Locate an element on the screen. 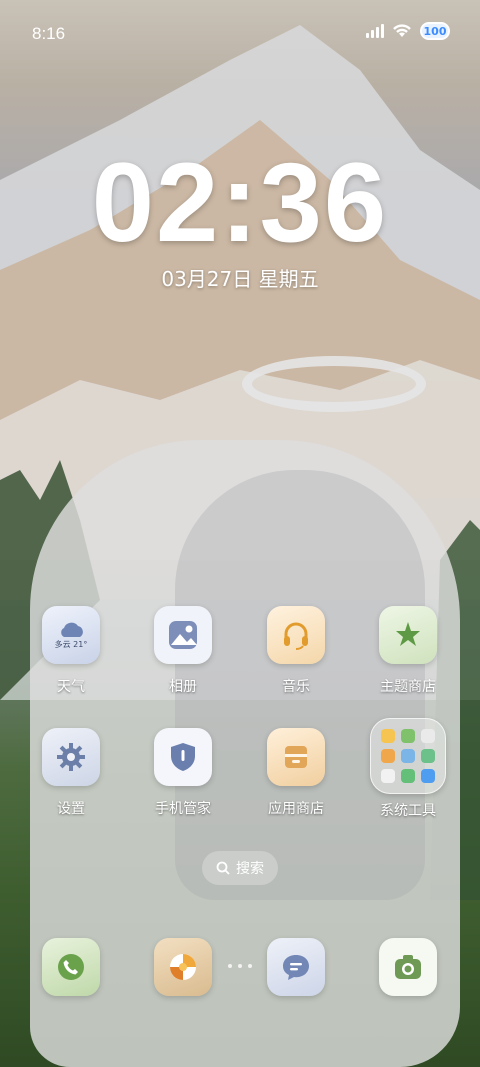  app-label: 主题商店 is located at coordinates (408, 687).